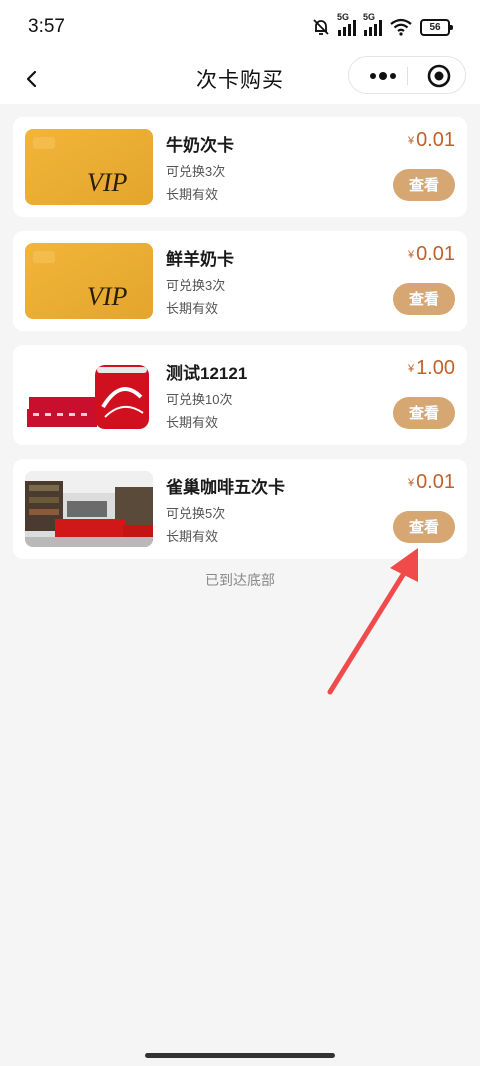 The image size is (480, 1066). I want to click on cellular-signal-icon-2: 5G, so click(372, 24).